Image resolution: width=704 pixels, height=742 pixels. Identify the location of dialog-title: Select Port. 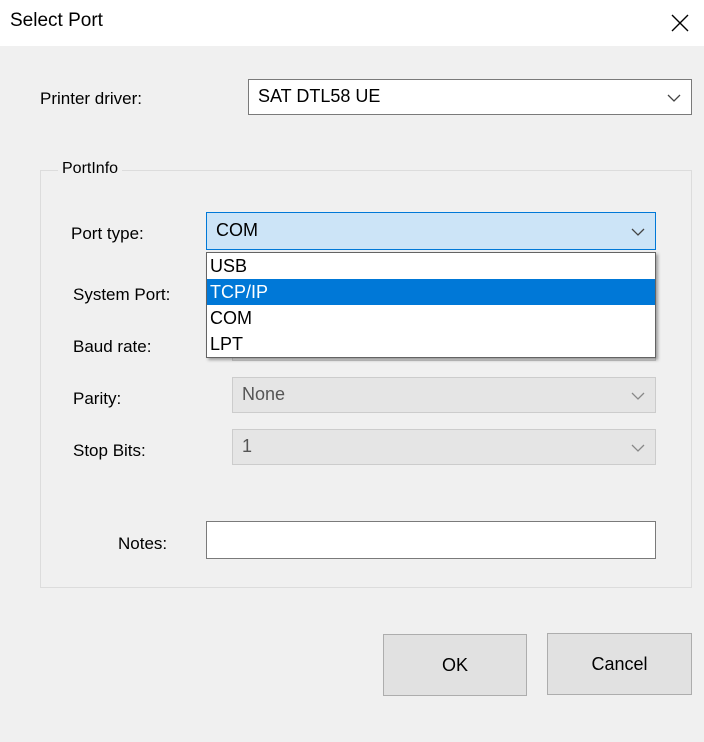
(56, 20).